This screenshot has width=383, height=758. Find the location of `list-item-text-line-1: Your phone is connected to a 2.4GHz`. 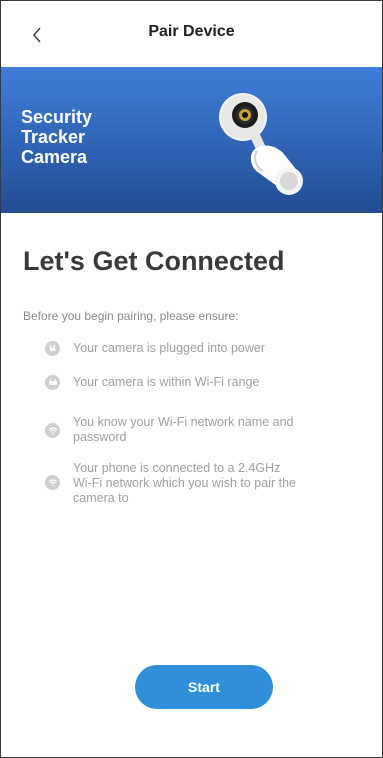

list-item-text-line-1: Your phone is connected to a 2.4GHz is located at coordinates (177, 468).